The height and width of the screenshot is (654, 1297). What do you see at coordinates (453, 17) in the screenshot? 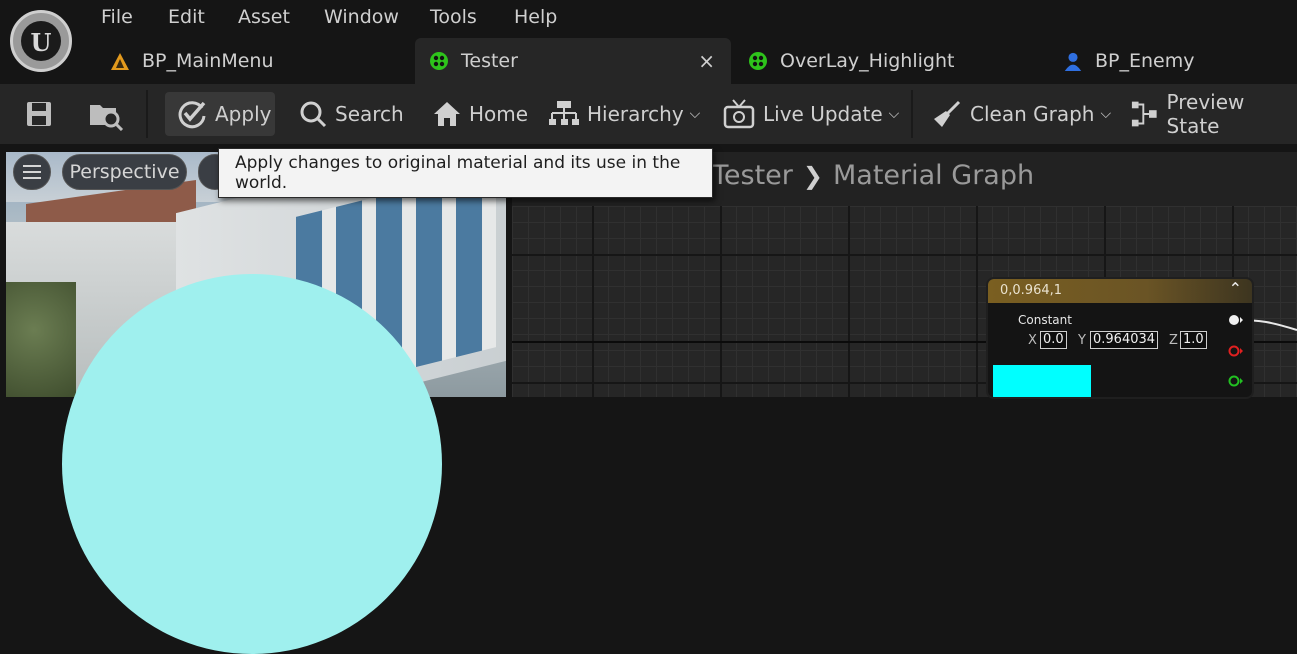
I see `menu-tools: Tools` at bounding box center [453, 17].